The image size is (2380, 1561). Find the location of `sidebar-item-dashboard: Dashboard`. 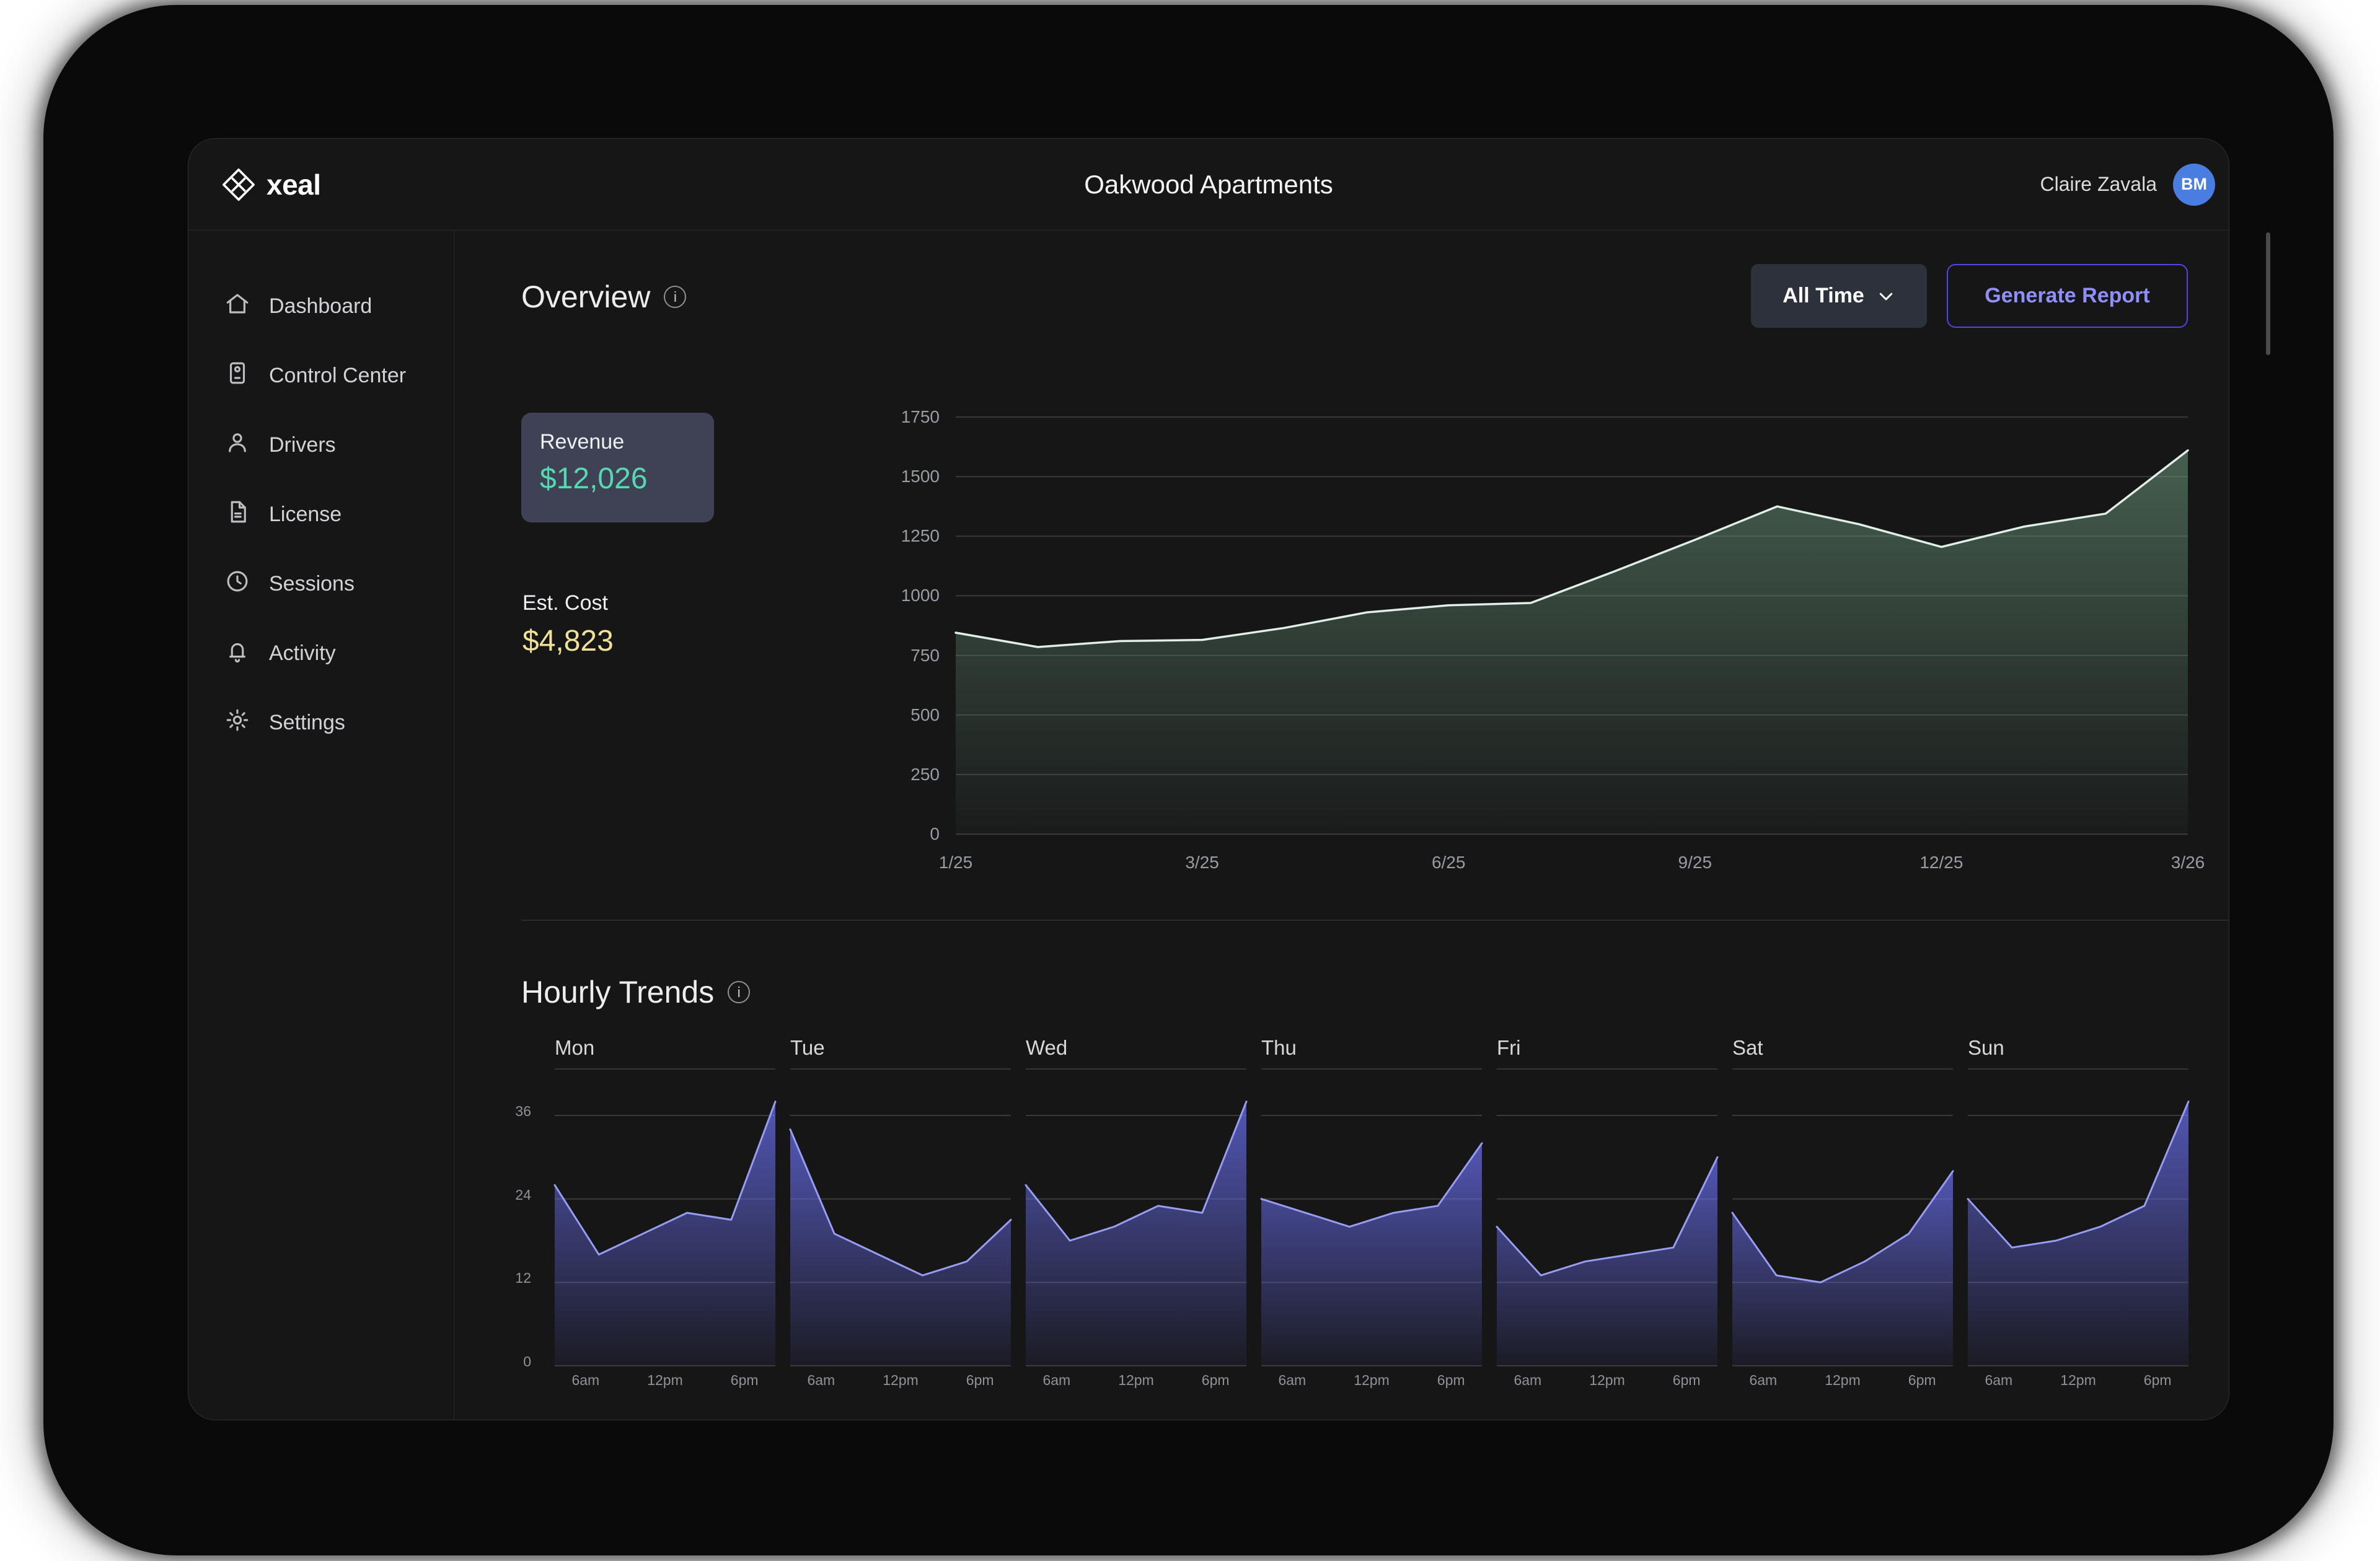

sidebar-item-dashboard: Dashboard is located at coordinates (321, 306).